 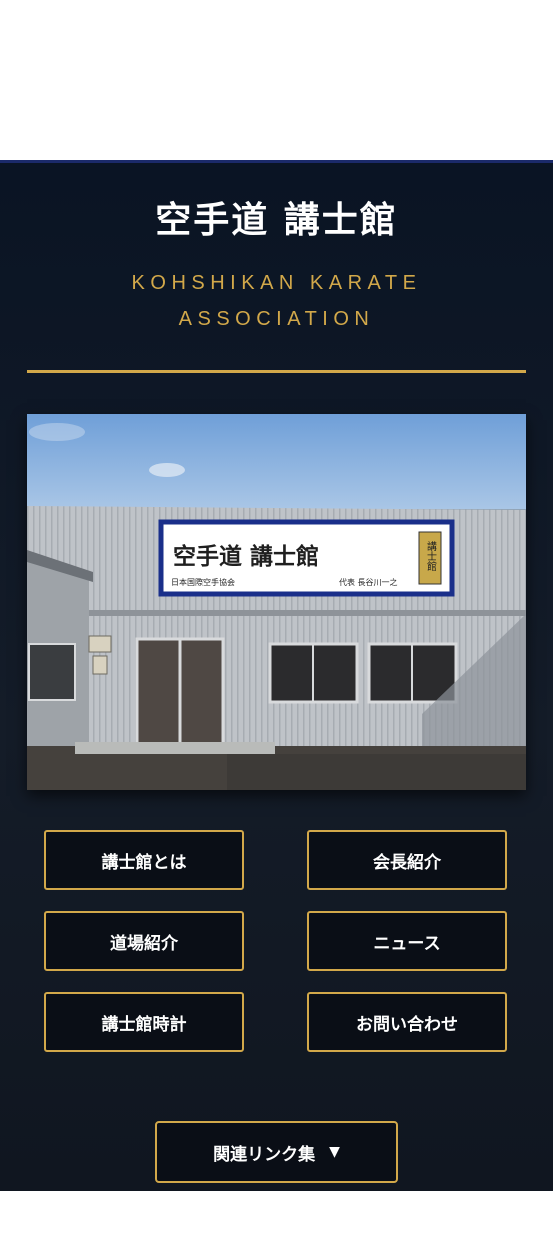 I want to click on nav-about-button: 講士館とは, so click(x=144, y=860).